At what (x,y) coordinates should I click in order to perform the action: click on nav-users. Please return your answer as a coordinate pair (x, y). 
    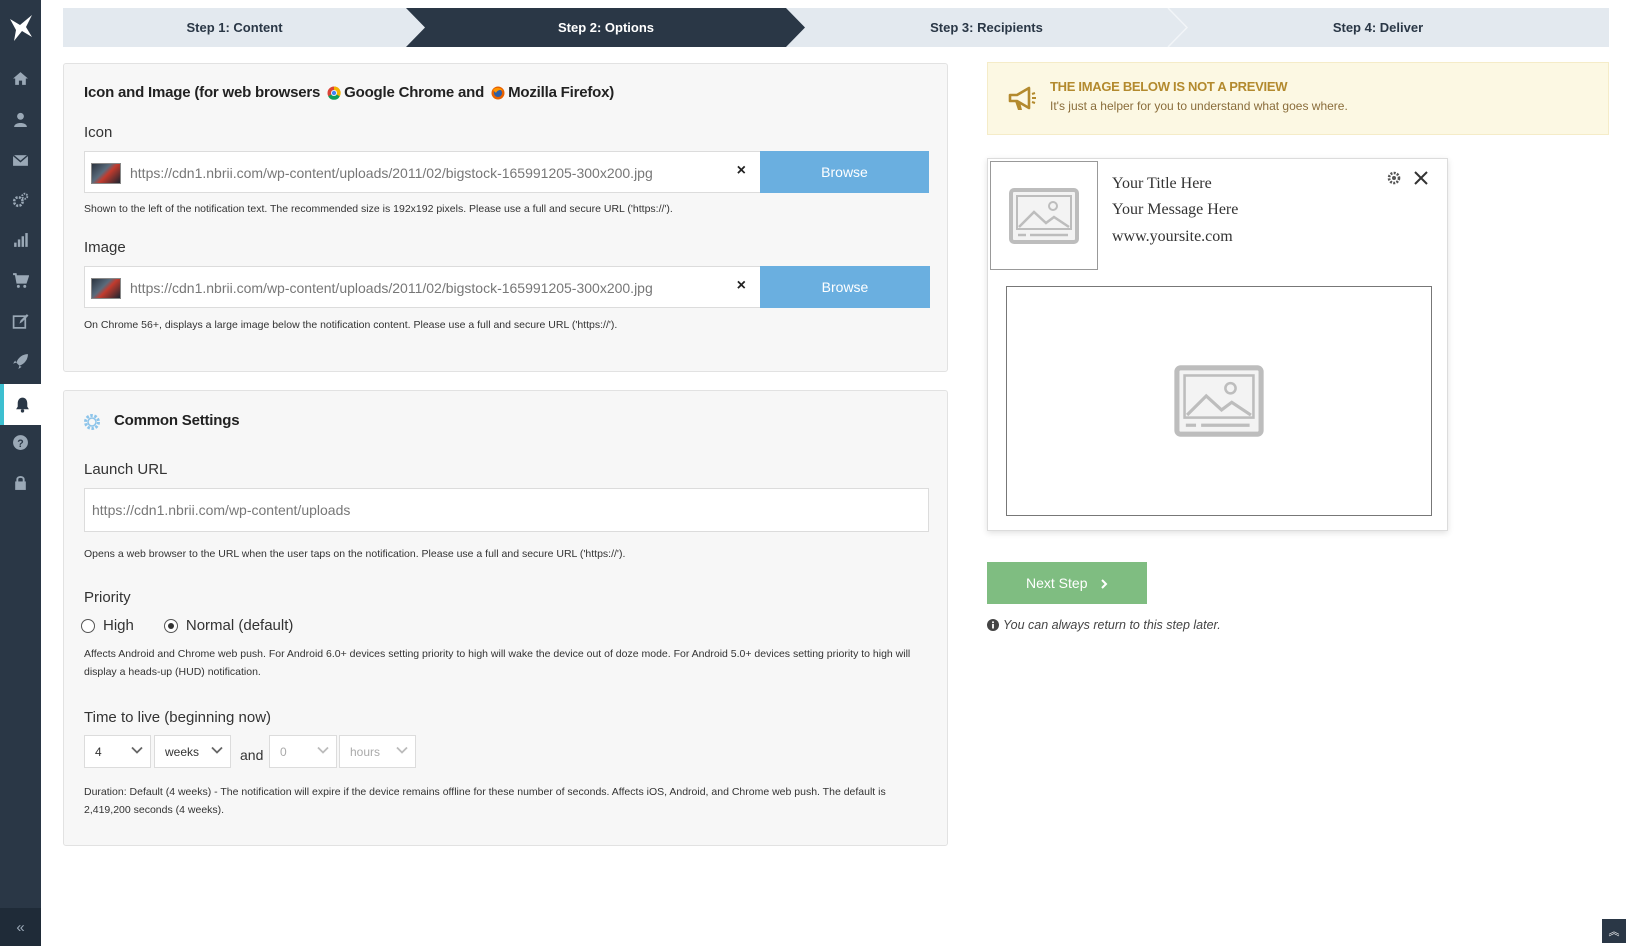
    Looking at the image, I should click on (20, 119).